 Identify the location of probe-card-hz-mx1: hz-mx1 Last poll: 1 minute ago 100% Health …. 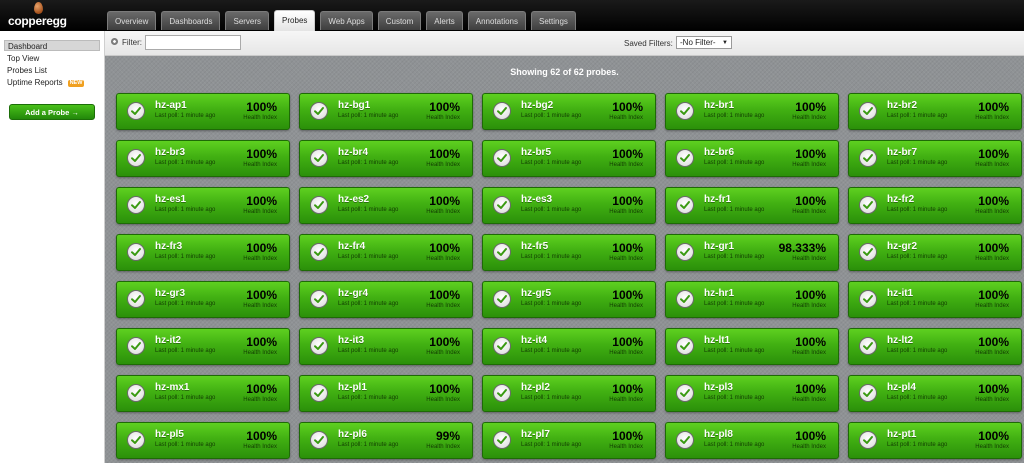
(203, 393).